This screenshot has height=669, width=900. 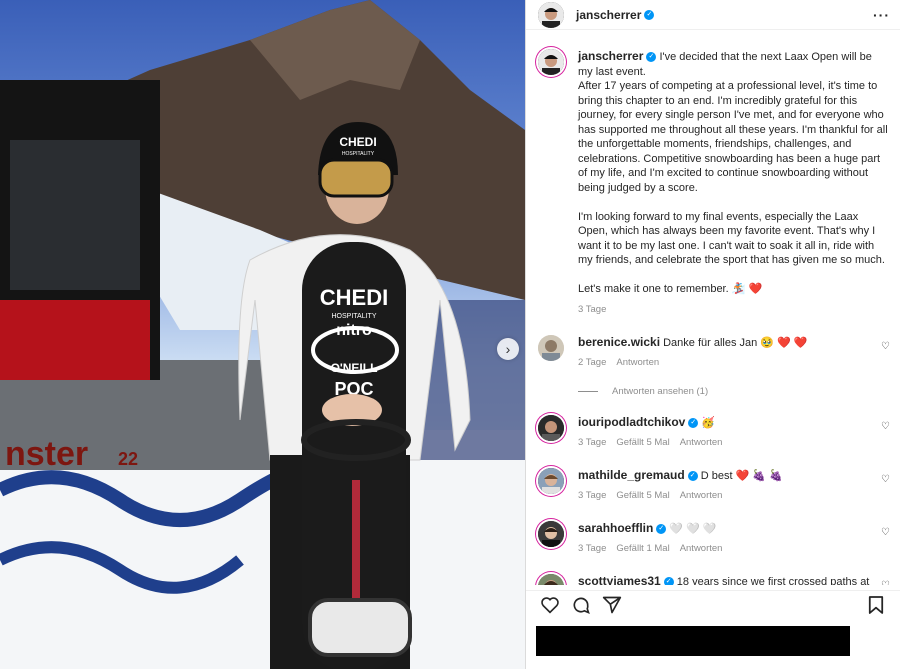 I want to click on heart-icon, so click(x=550, y=605).